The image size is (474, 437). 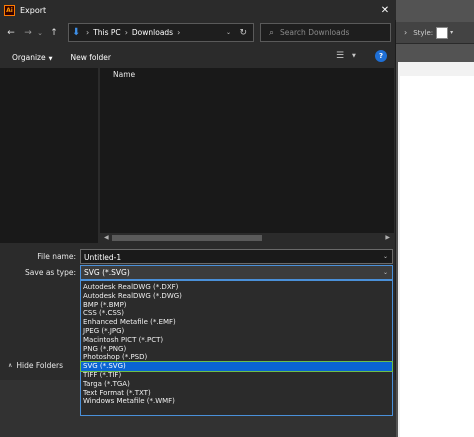 What do you see at coordinates (56, 256) in the screenshot?
I see `file-name-label: File name:` at bounding box center [56, 256].